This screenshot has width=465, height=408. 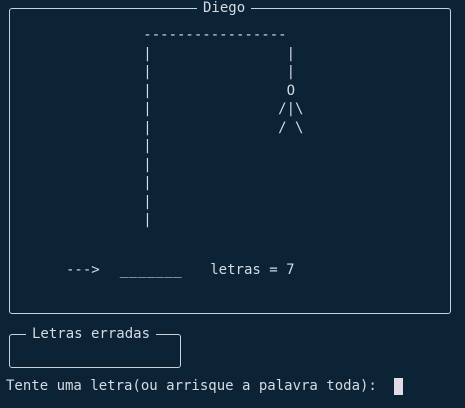 What do you see at coordinates (224, 8) in the screenshot?
I see `player-name-title: Diego` at bounding box center [224, 8].